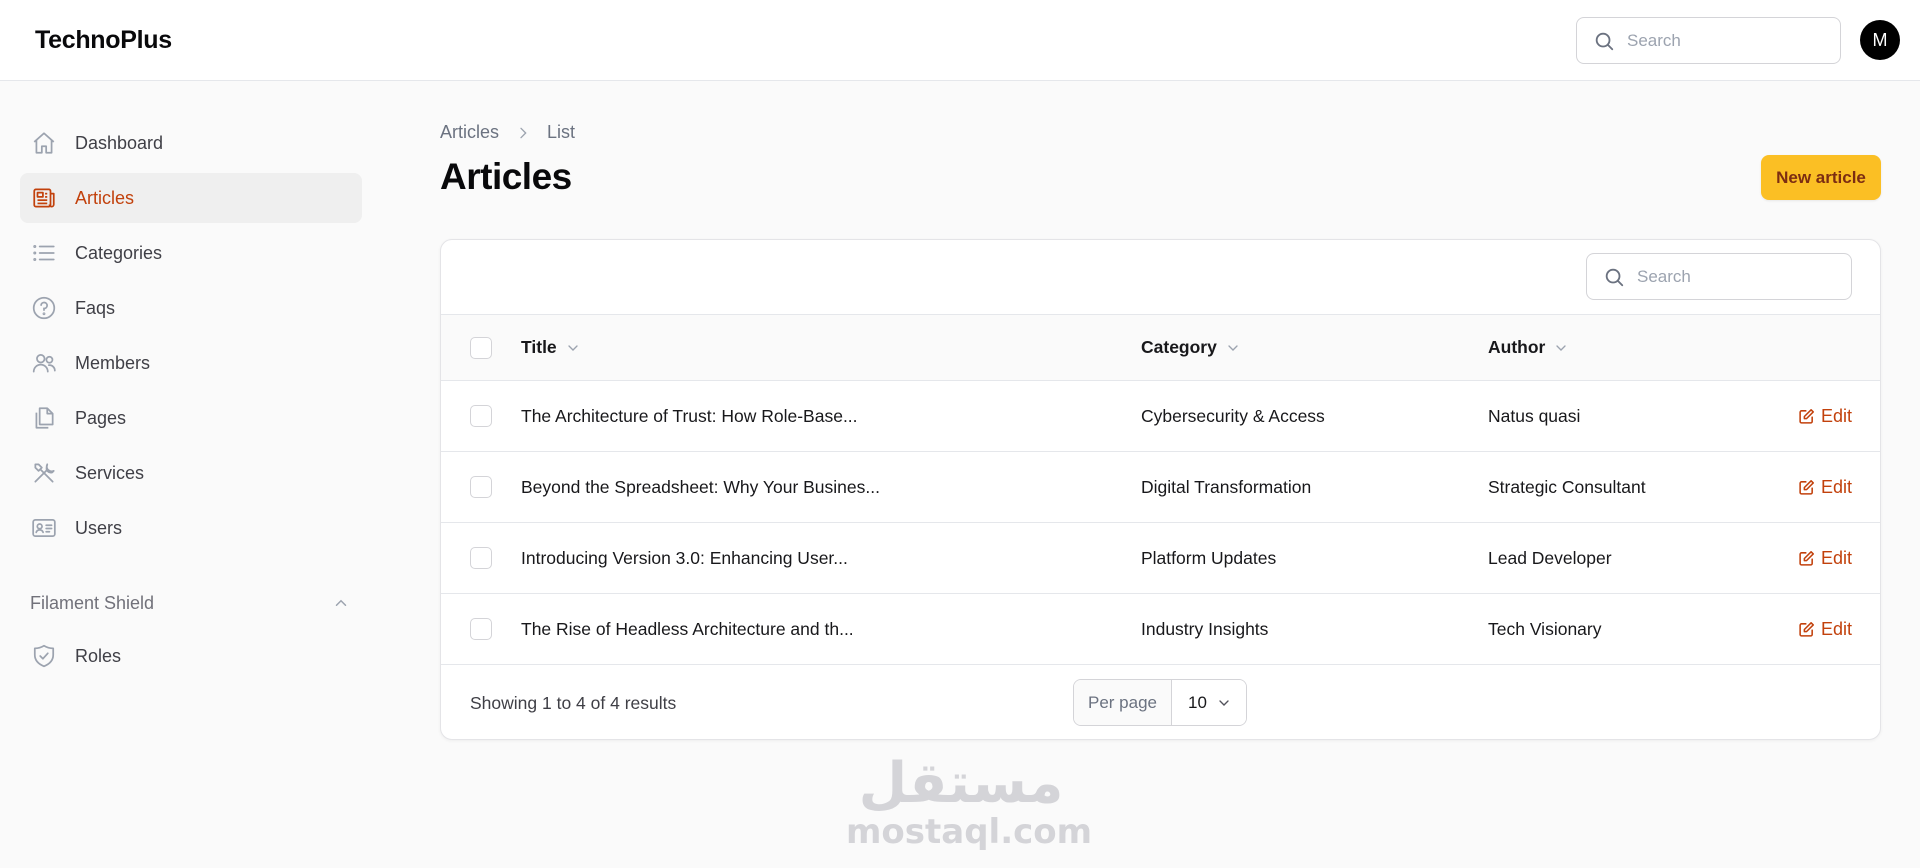  What do you see at coordinates (191, 198) in the screenshot?
I see `sidebar-item-articles: Articles` at bounding box center [191, 198].